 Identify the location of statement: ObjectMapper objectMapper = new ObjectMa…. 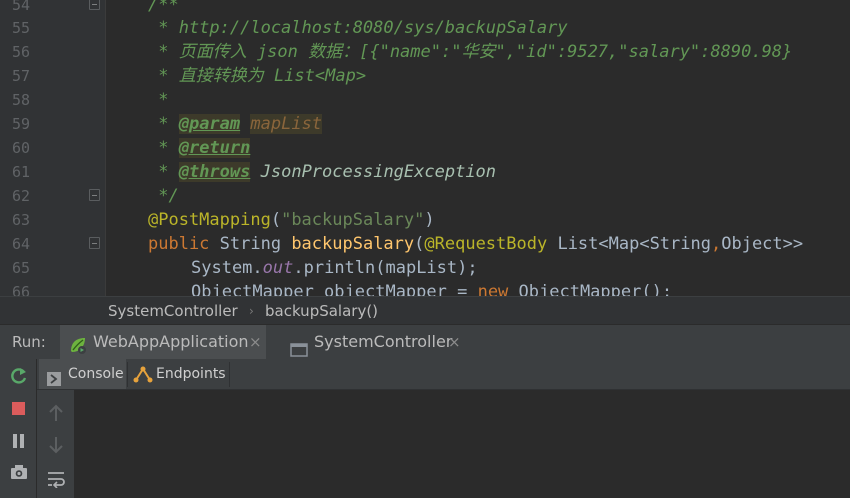
(431, 288).